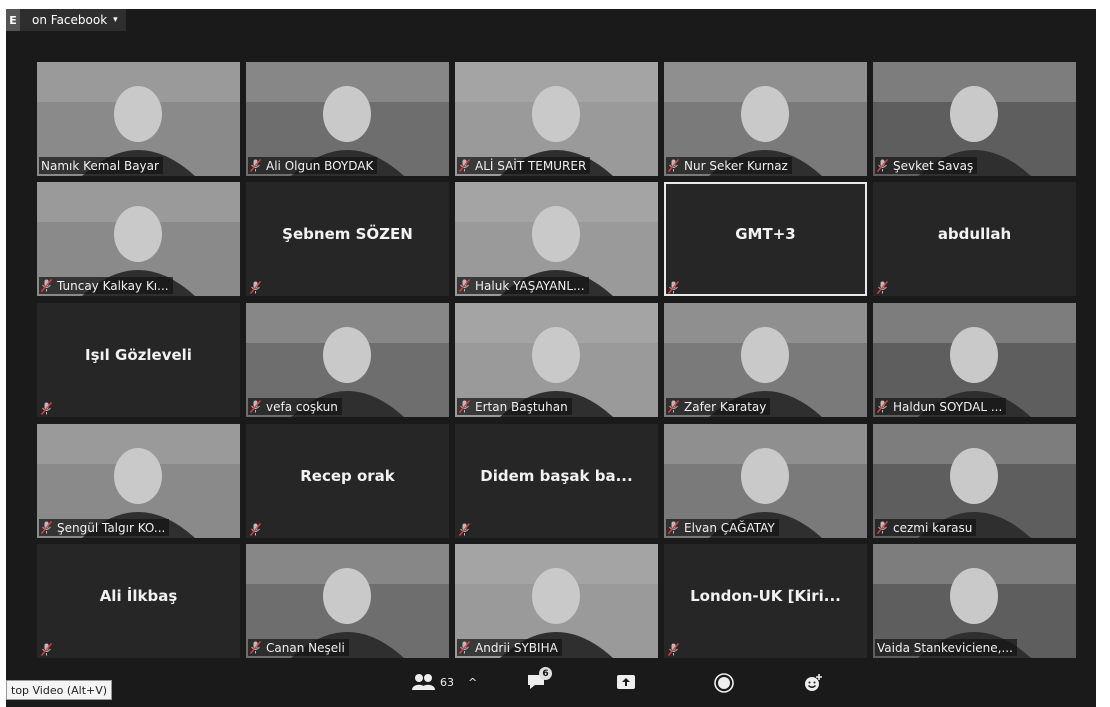 This screenshot has height=707, width=1110. I want to click on participant-tile: cezmi karasu, so click(974, 481).